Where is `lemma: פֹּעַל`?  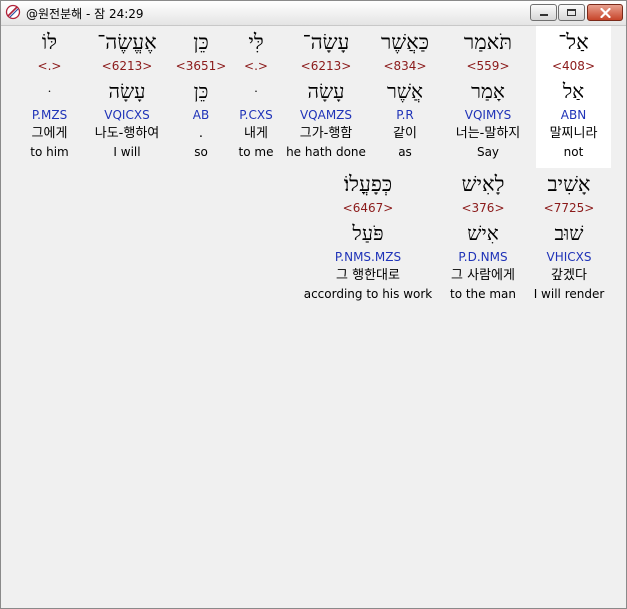 lemma: פֹּעַל is located at coordinates (368, 233).